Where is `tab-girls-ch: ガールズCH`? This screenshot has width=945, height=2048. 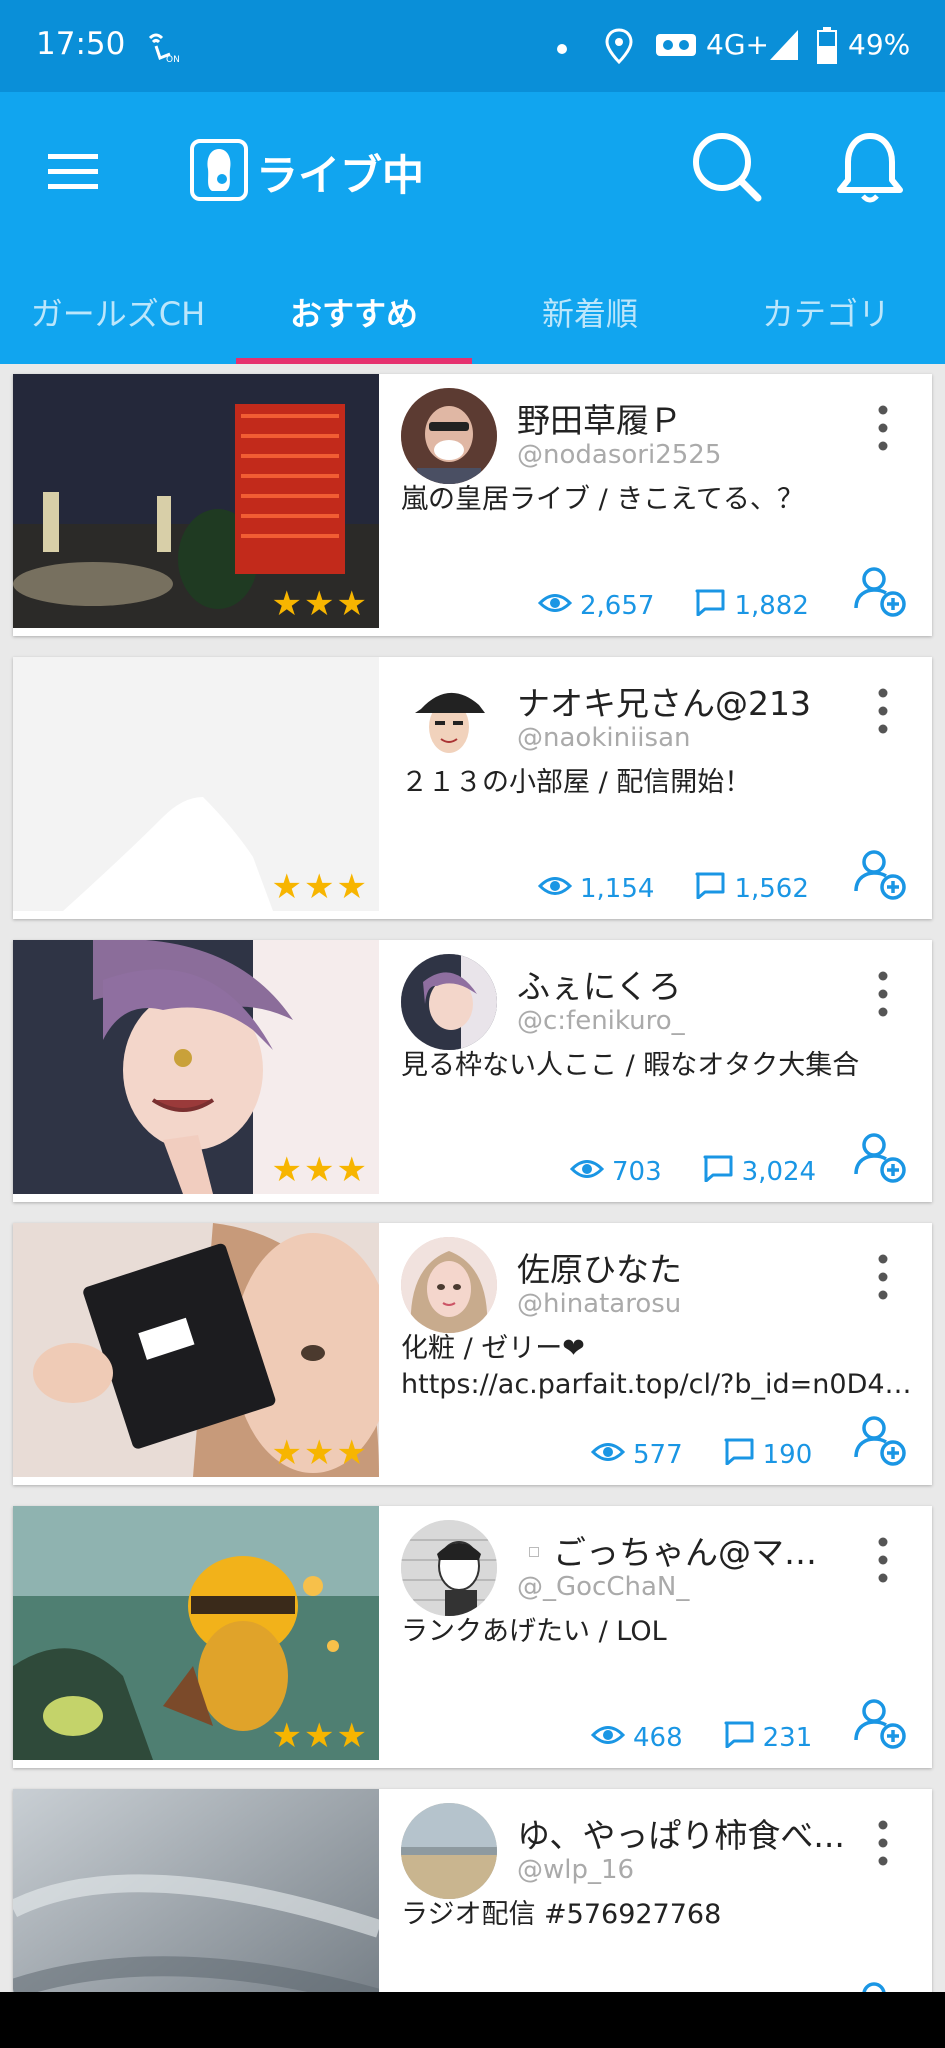 tab-girls-ch: ガールズCH is located at coordinates (118, 317).